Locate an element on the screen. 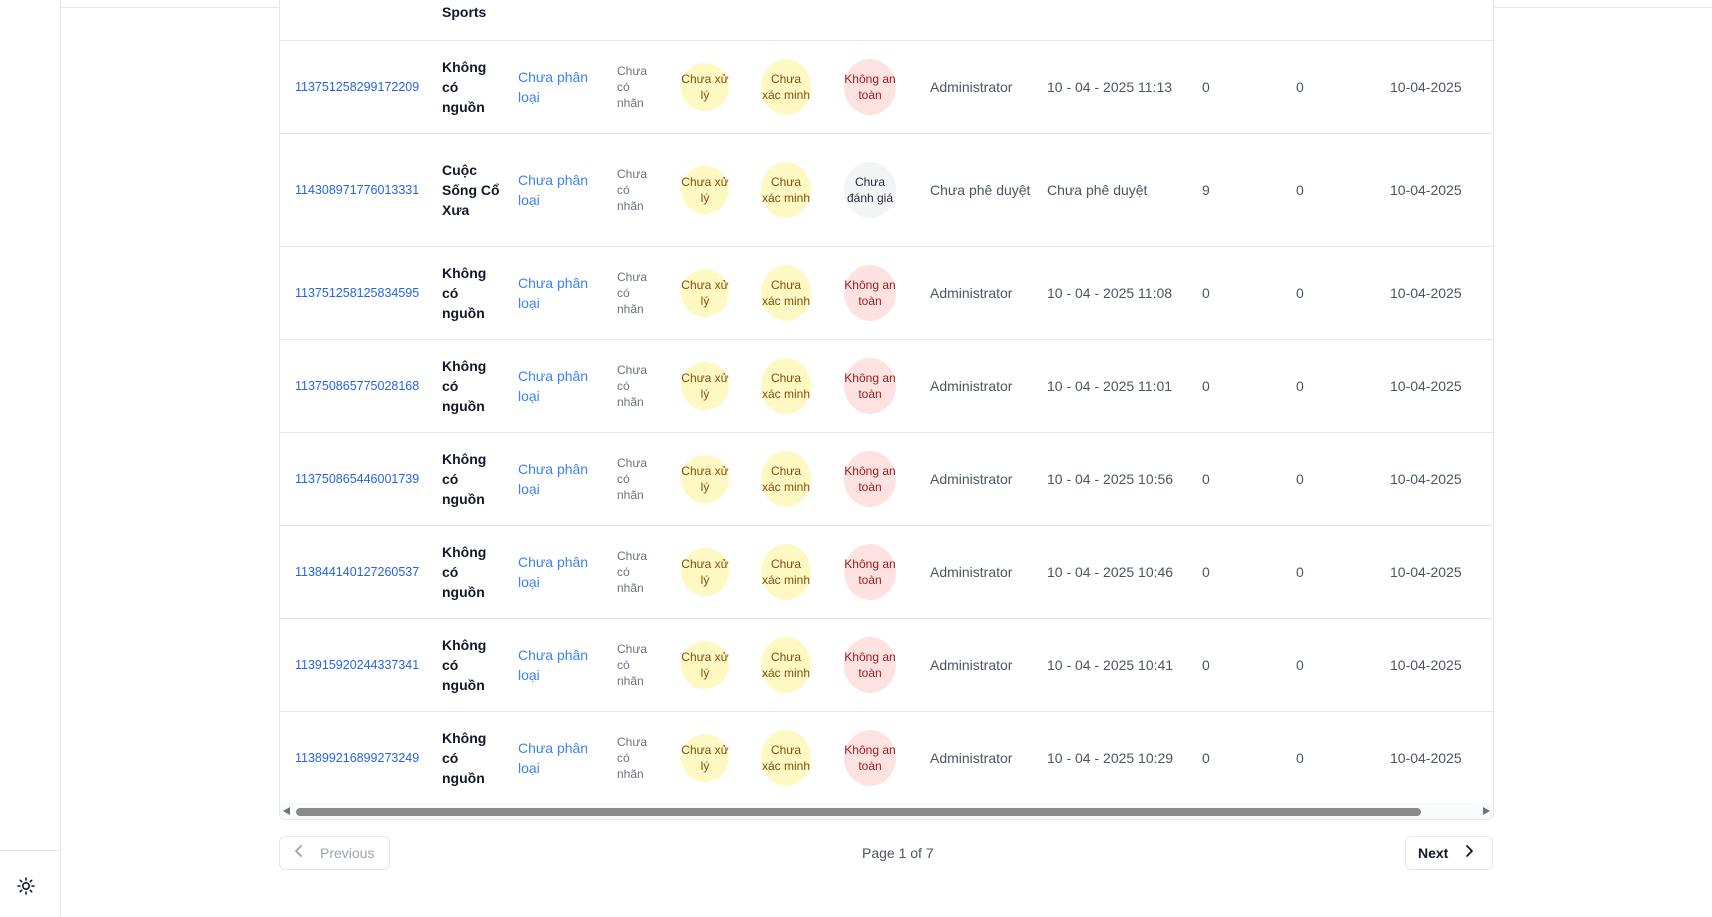  post-id-link: 114308971776013331 is located at coordinates (360, 189).